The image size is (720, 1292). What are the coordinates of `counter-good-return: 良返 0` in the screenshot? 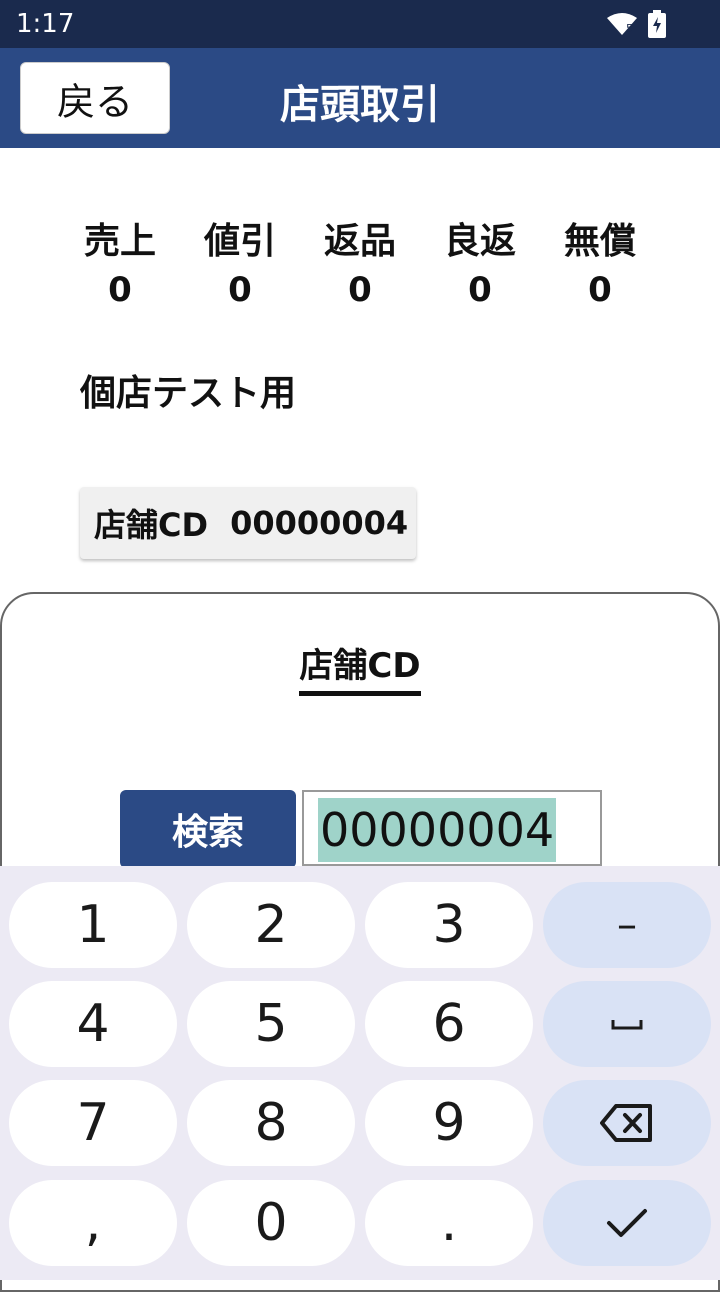 It's located at (480, 261).